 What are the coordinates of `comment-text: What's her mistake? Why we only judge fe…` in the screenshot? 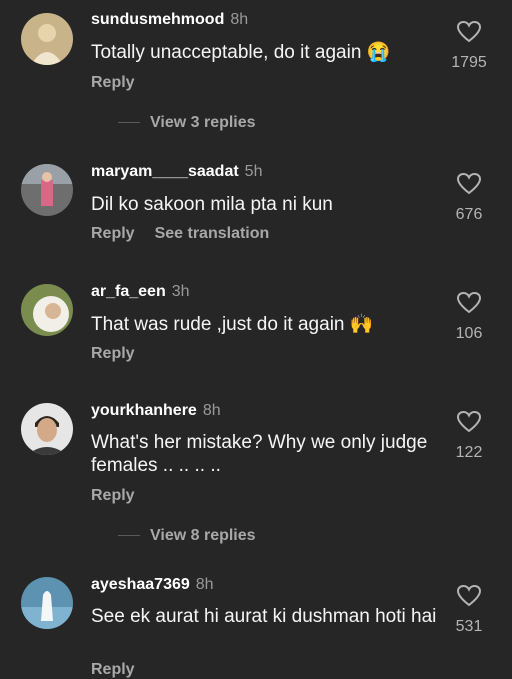 It's located at (259, 454).